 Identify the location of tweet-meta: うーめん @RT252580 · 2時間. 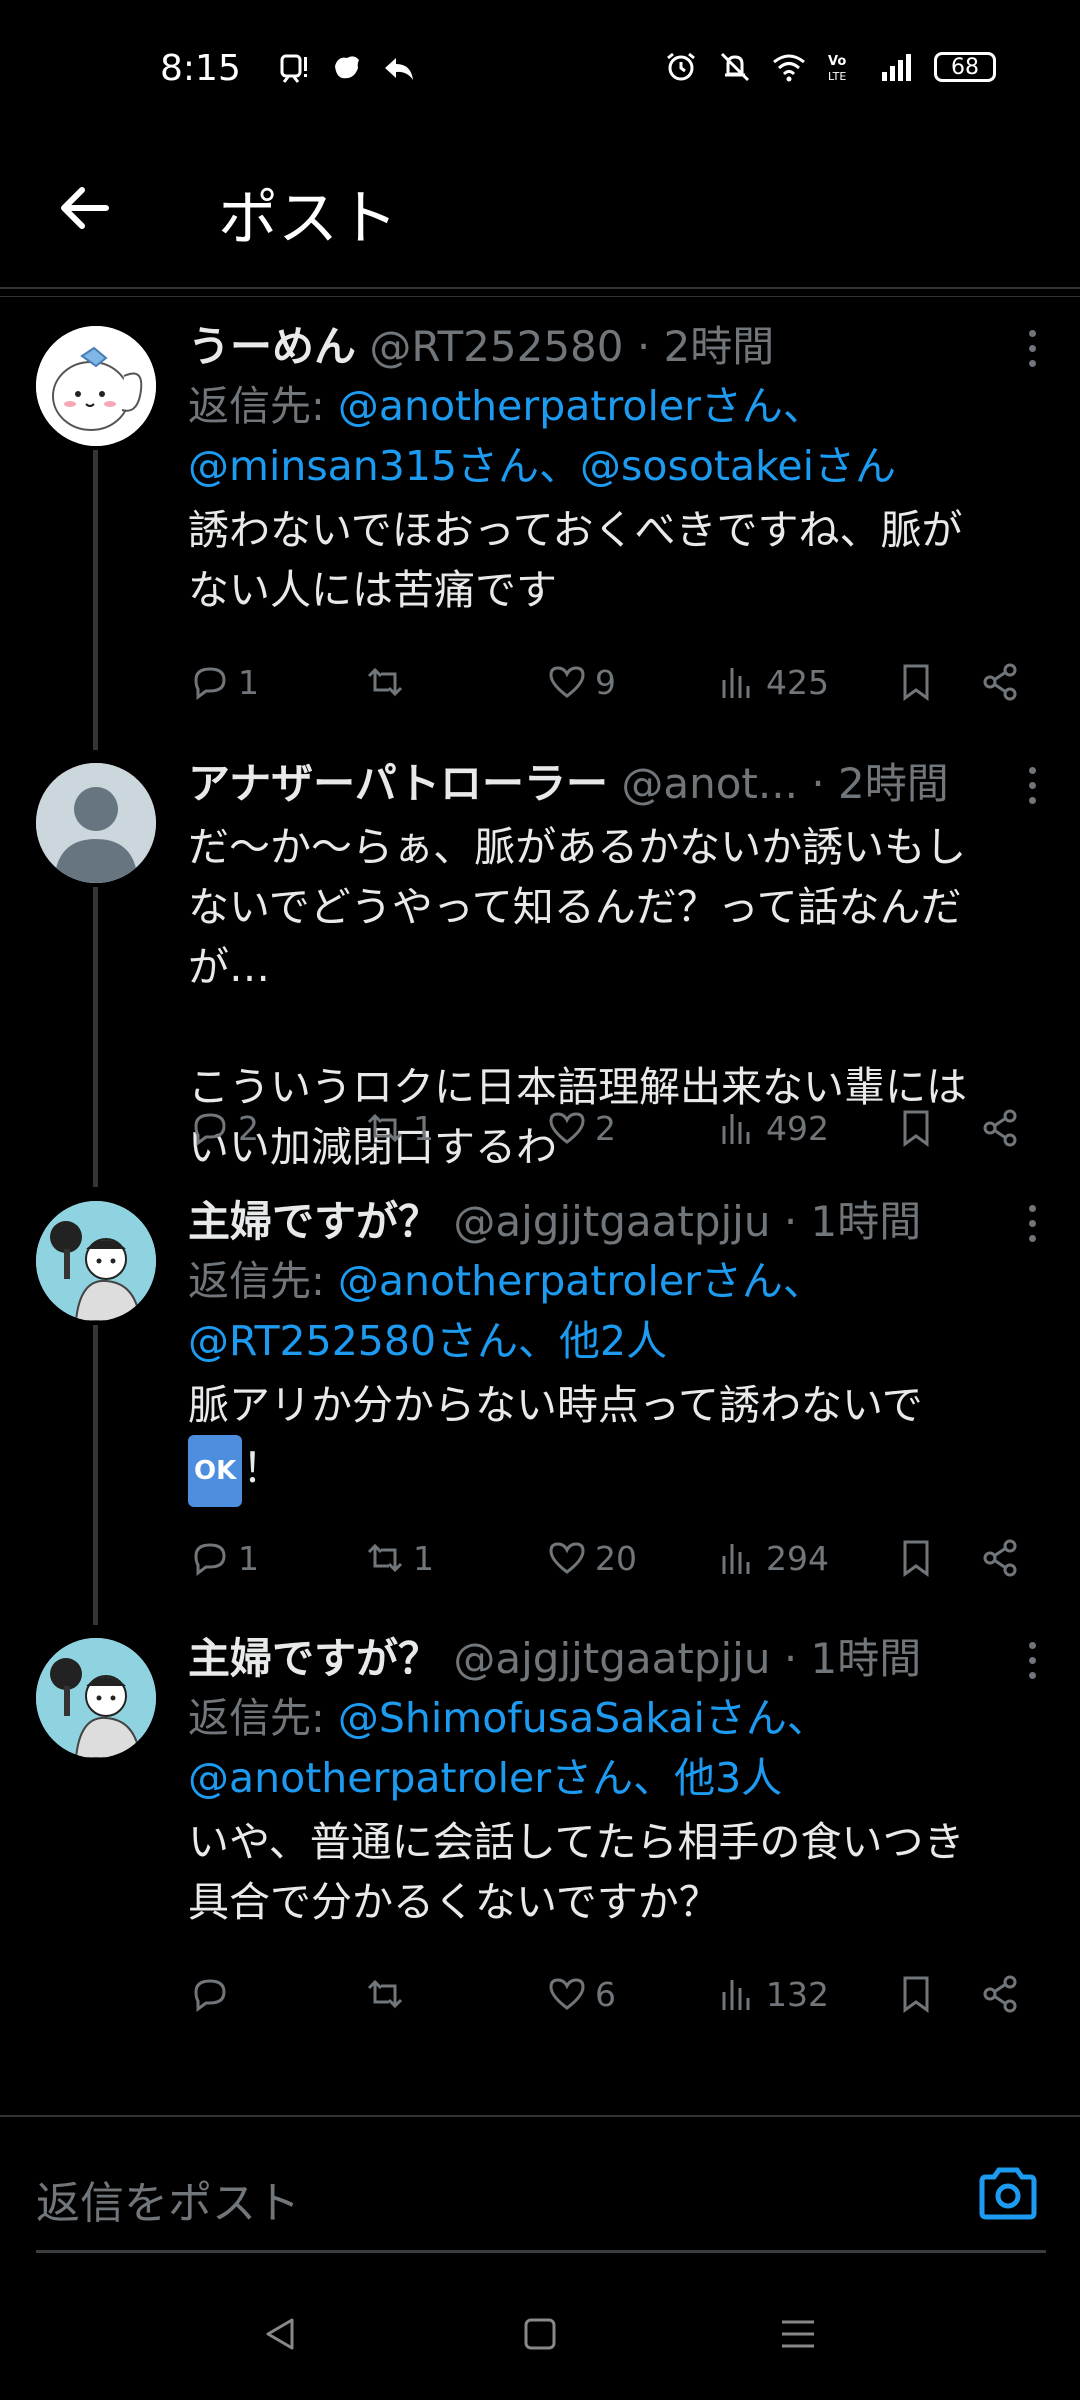
(619, 347).